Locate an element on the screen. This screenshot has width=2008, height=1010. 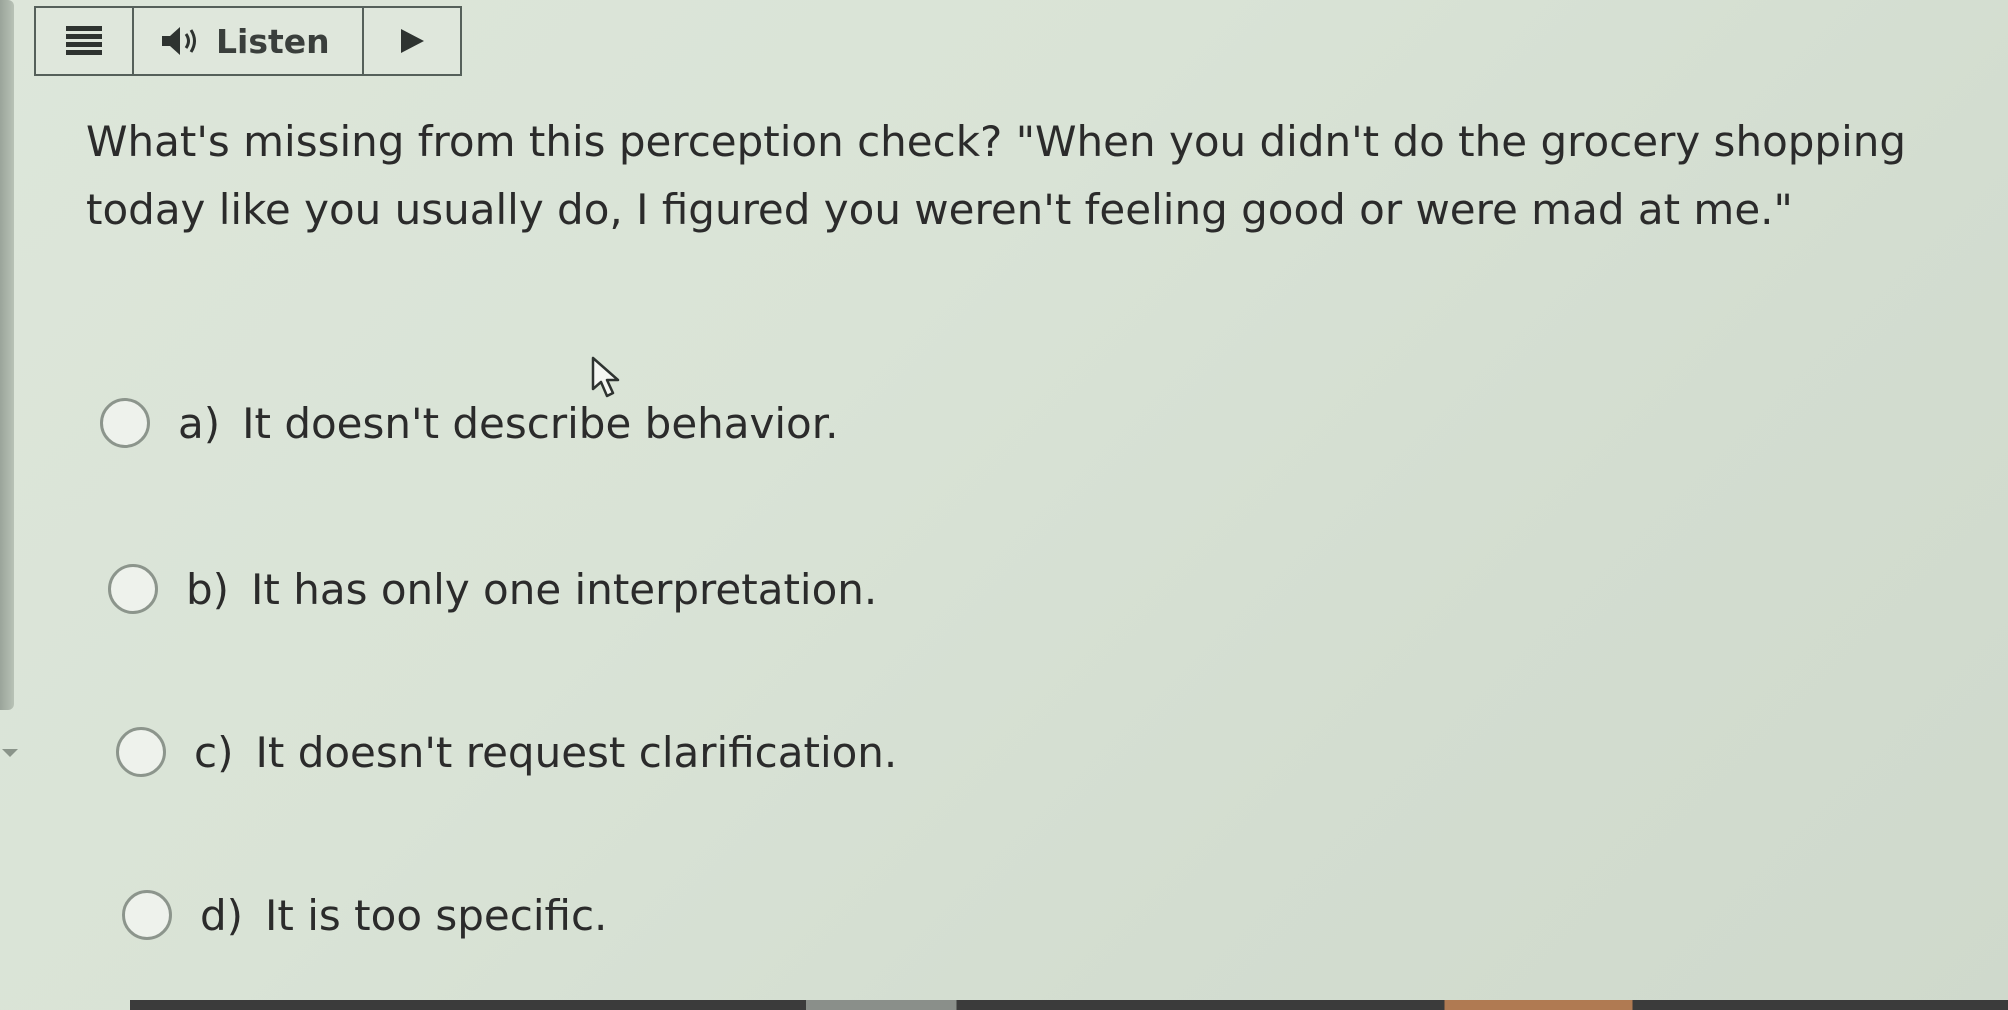
option-letter: b) is located at coordinates (208, 589).